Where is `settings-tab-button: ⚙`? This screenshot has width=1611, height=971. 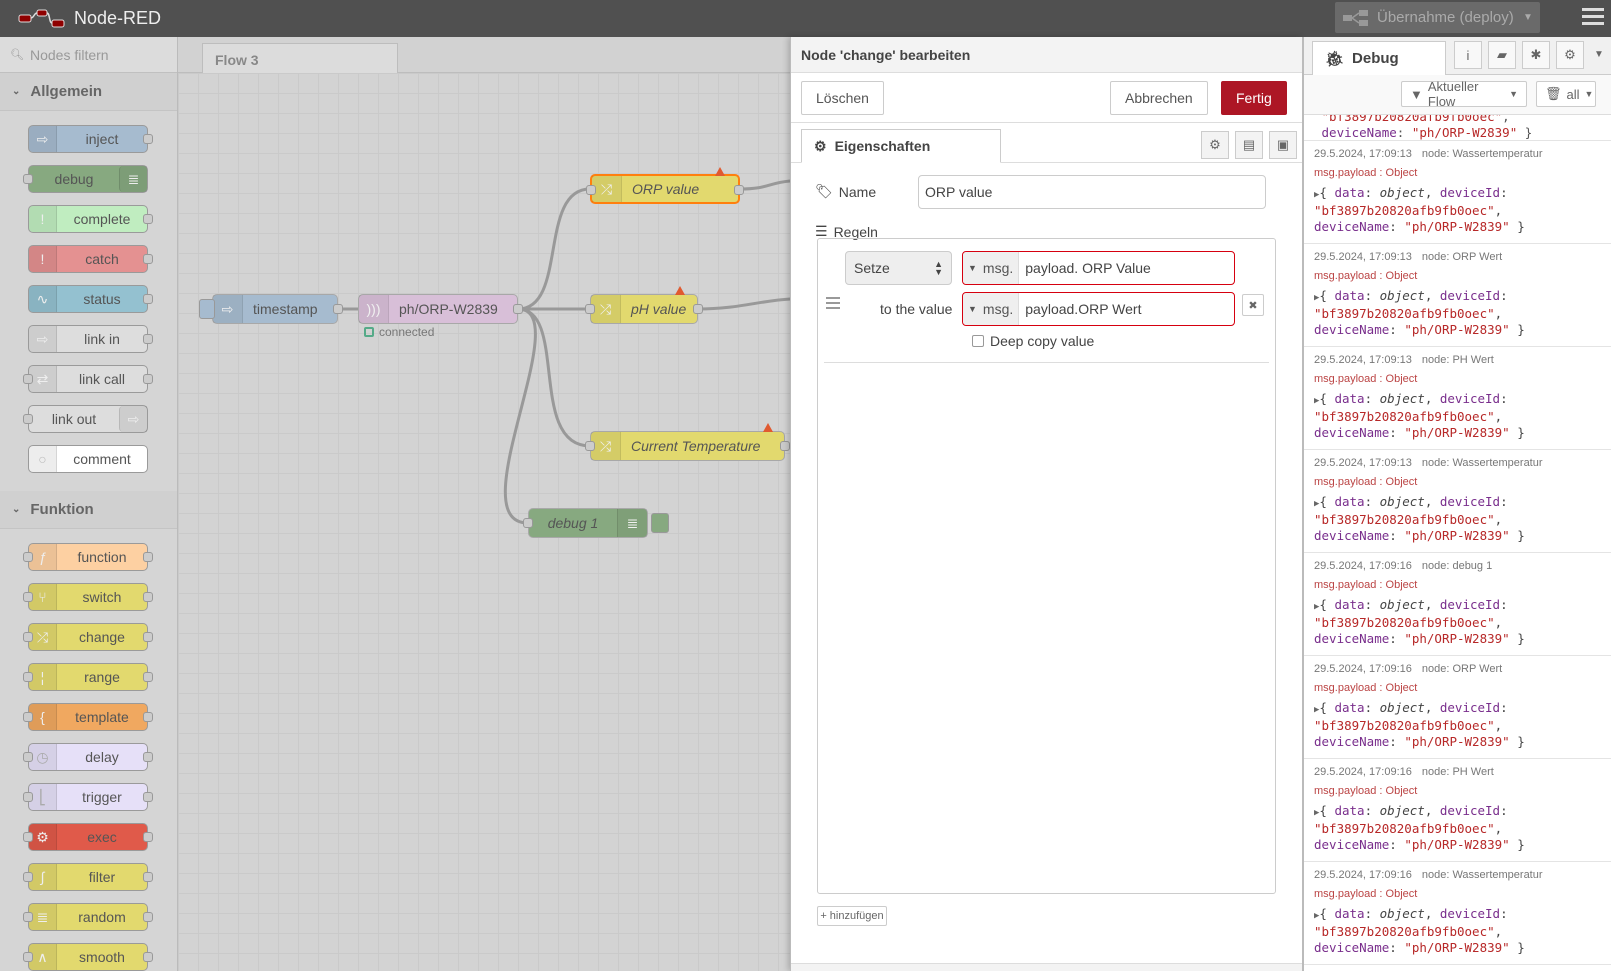
settings-tab-button: ⚙ is located at coordinates (1215, 145).